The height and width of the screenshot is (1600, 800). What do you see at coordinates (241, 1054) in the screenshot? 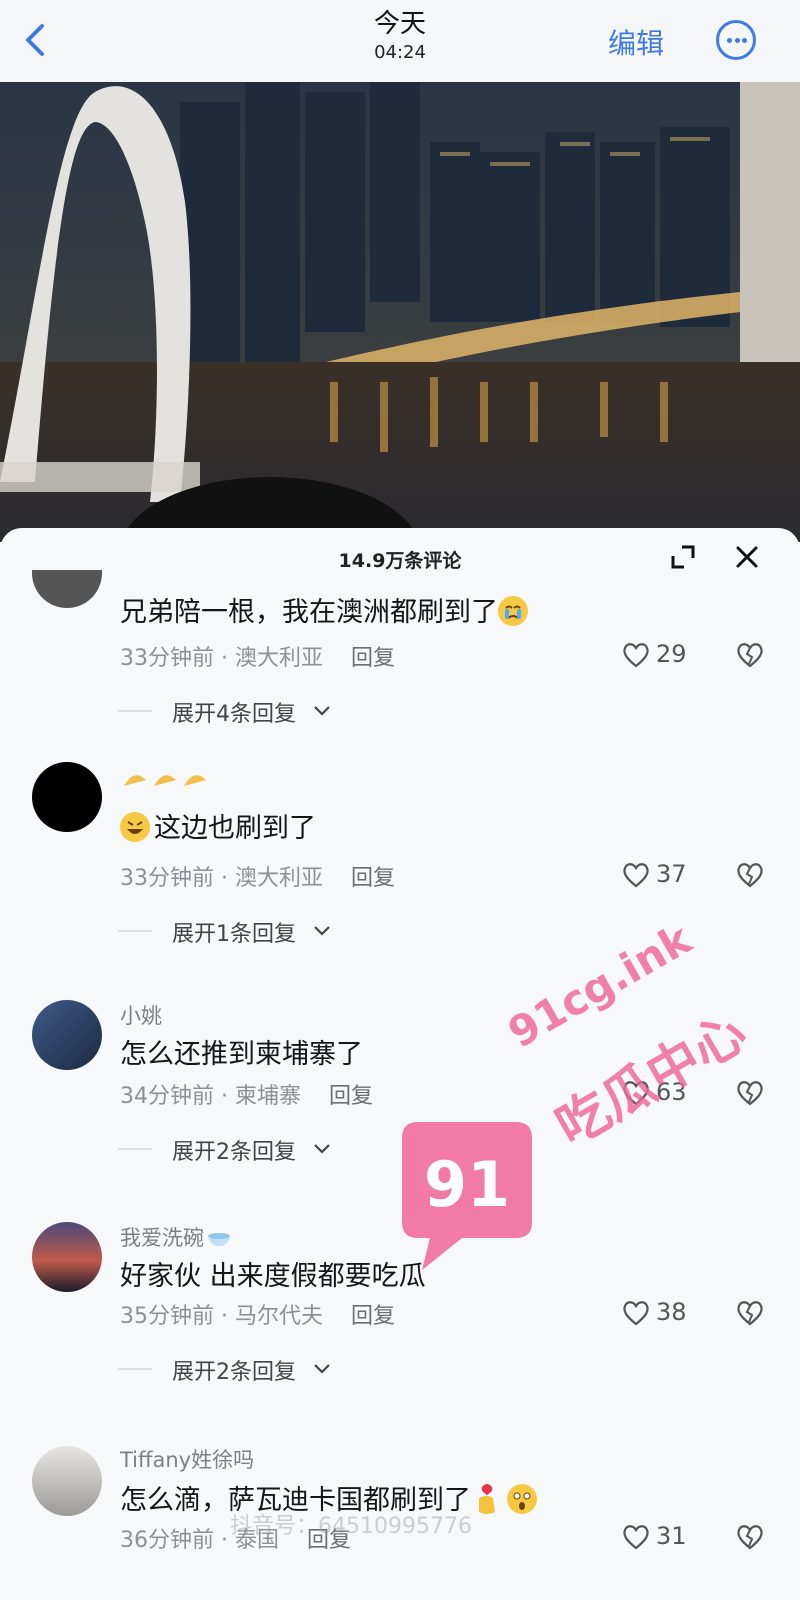
I see `comment-text: 怎么还推到柬埔寨了` at bounding box center [241, 1054].